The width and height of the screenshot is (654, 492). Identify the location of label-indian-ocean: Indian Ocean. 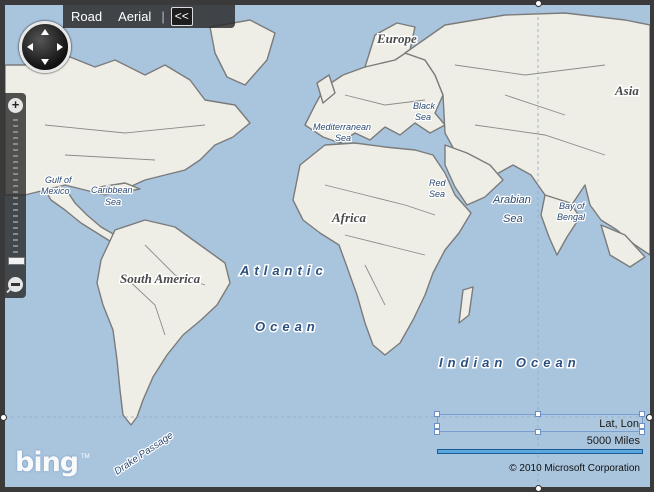
(510, 362).